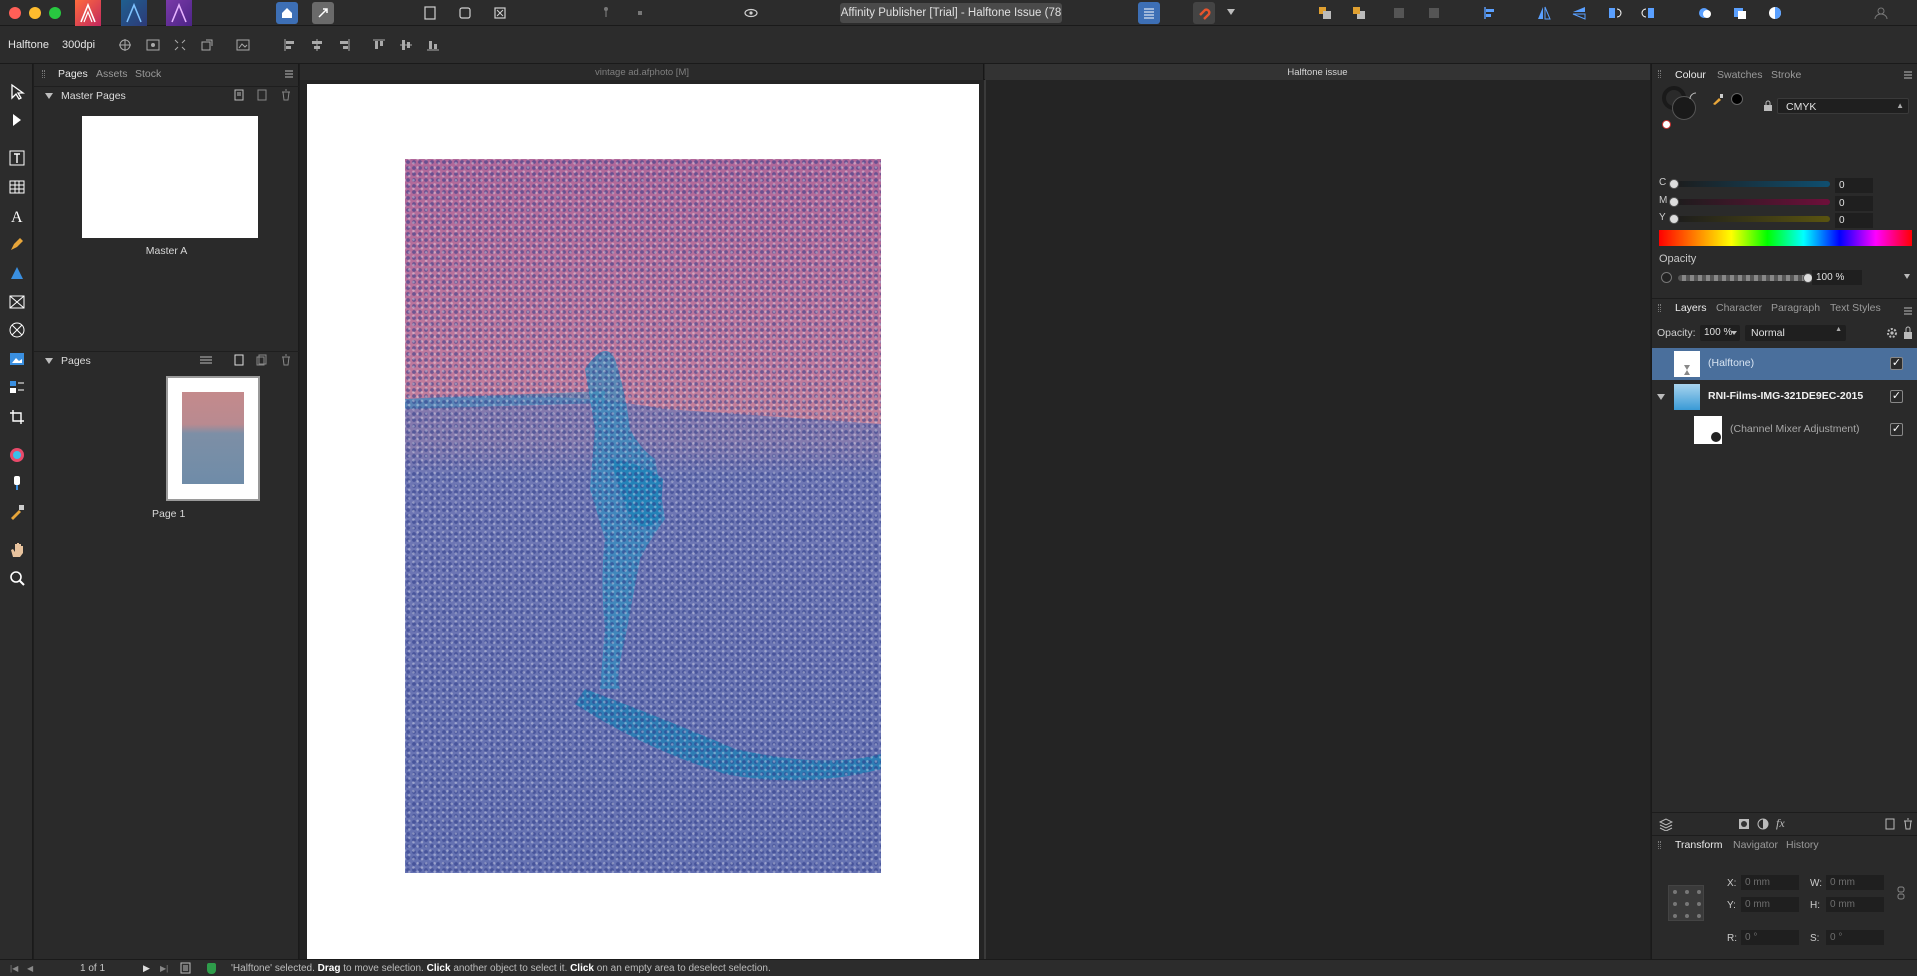 This screenshot has width=1917, height=976. What do you see at coordinates (1770, 937) in the screenshot?
I see `rotation-field: 0 °` at bounding box center [1770, 937].